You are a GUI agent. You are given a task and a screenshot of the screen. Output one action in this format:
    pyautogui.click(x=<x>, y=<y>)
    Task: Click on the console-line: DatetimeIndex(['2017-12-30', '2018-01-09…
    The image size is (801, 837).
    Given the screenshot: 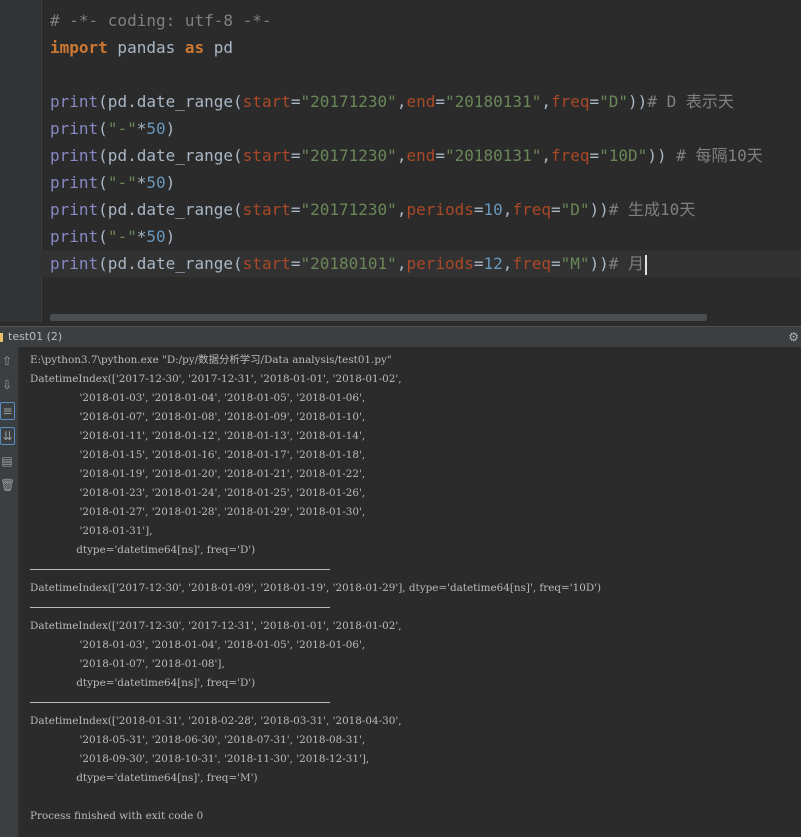 What is the action you would take?
    pyautogui.click(x=316, y=588)
    